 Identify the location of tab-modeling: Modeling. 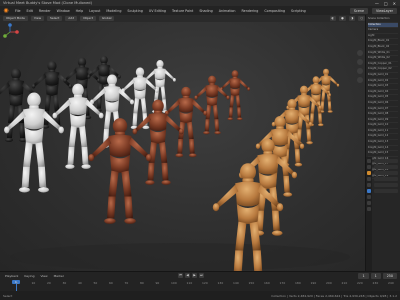
(113, 11).